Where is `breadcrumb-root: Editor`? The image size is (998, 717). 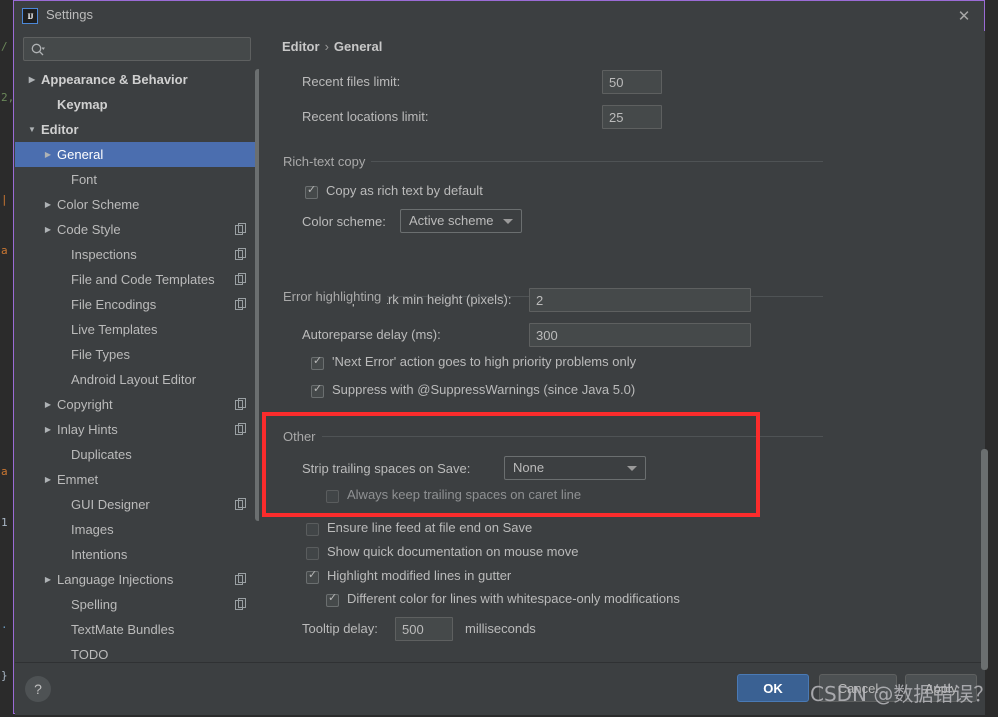
breadcrumb-root: Editor is located at coordinates (301, 46).